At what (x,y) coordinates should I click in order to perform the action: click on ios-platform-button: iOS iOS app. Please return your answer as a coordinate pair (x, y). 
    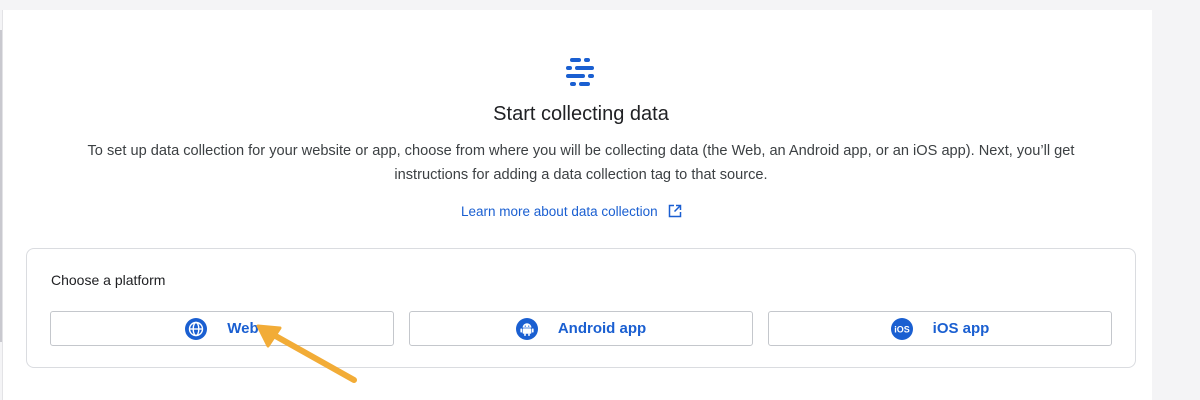
    Looking at the image, I should click on (940, 328).